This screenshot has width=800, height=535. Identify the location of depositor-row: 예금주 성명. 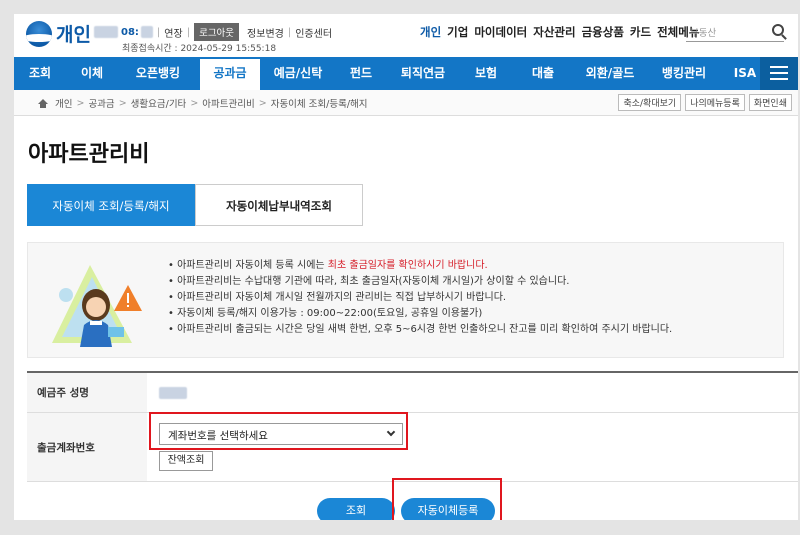
(412, 393).